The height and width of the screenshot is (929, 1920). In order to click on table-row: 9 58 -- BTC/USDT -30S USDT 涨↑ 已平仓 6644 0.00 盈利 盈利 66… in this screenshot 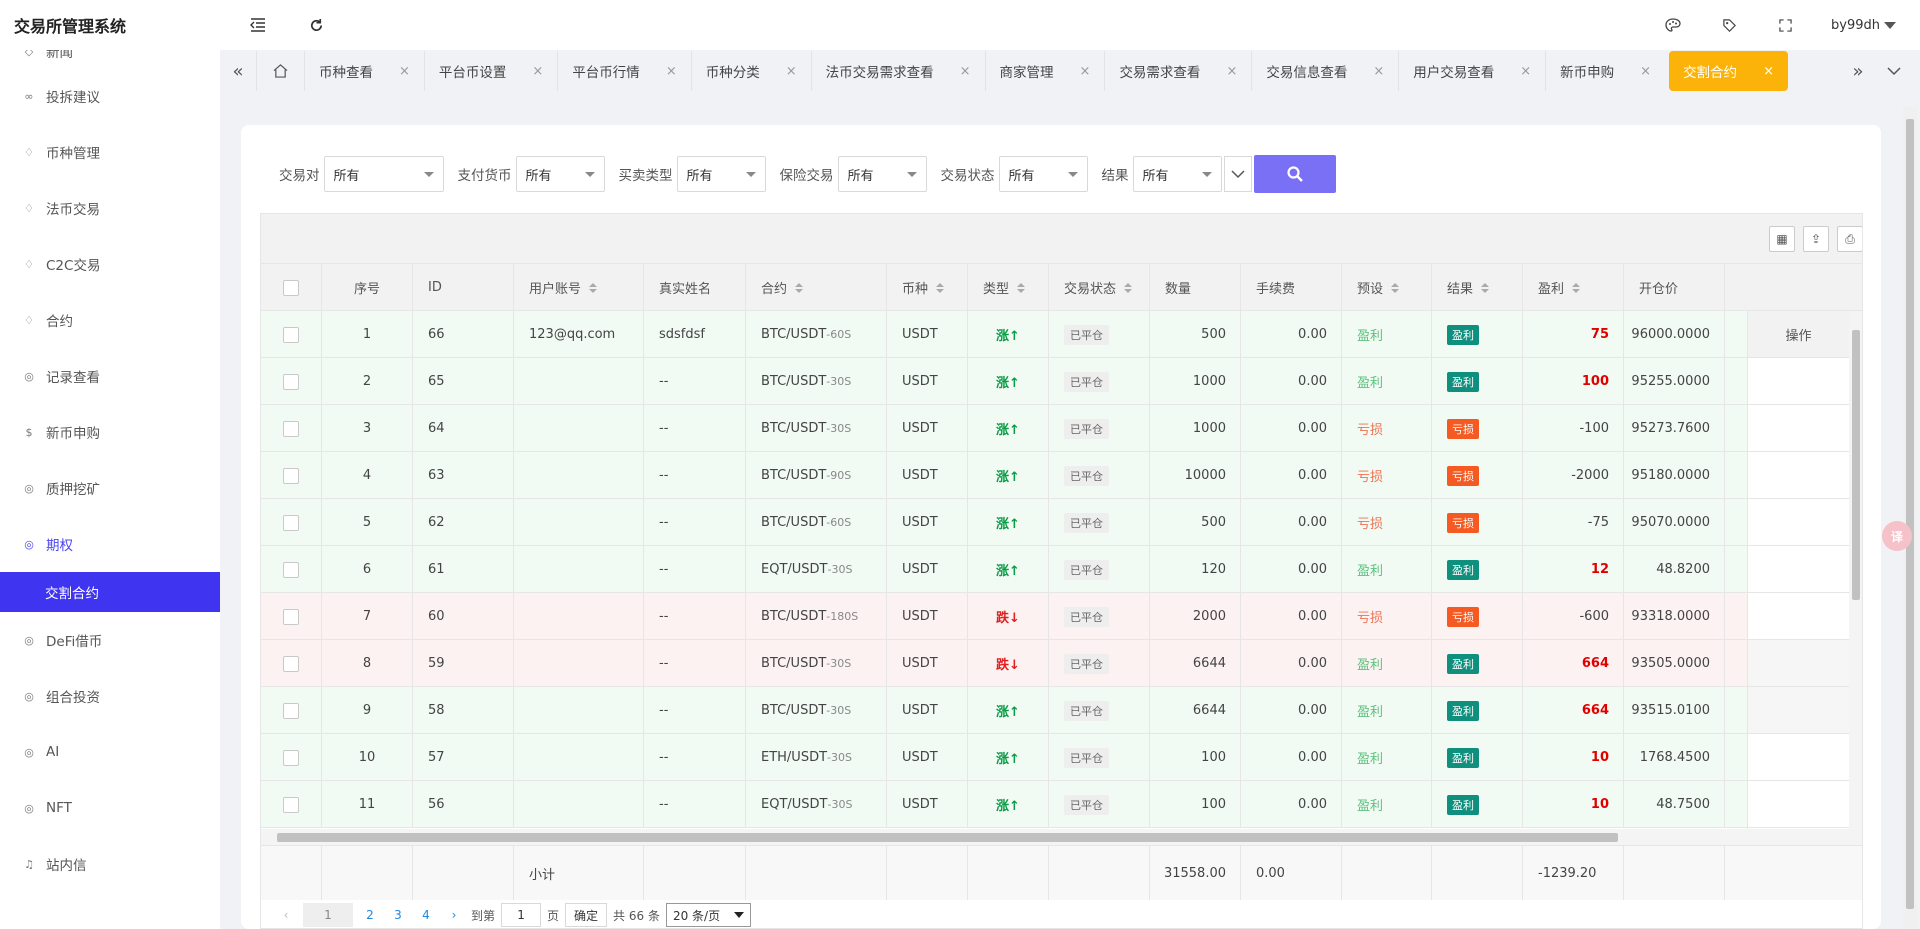, I will do `click(1061, 710)`.